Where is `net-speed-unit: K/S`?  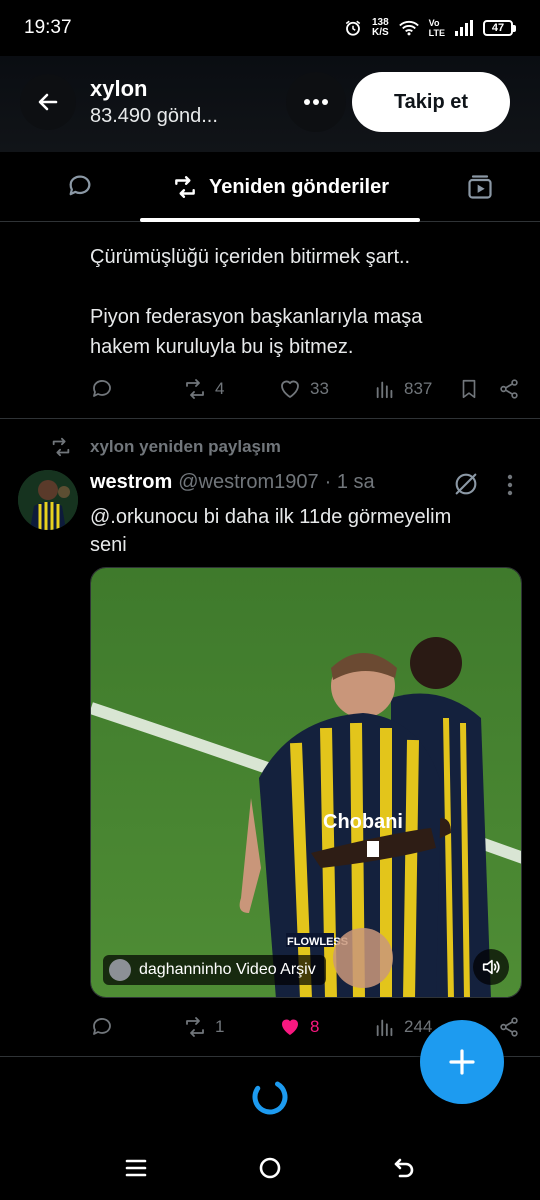
net-speed-unit: K/S is located at coordinates (380, 32).